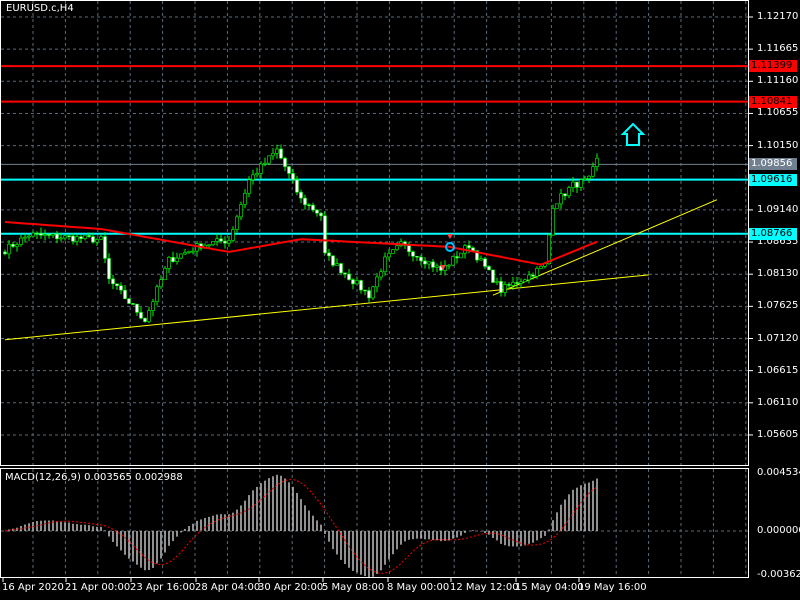 Image resolution: width=800 pixels, height=600 pixels. What do you see at coordinates (163, 587) in the screenshot?
I see `time-axis-label: 23 Apr 16:00` at bounding box center [163, 587].